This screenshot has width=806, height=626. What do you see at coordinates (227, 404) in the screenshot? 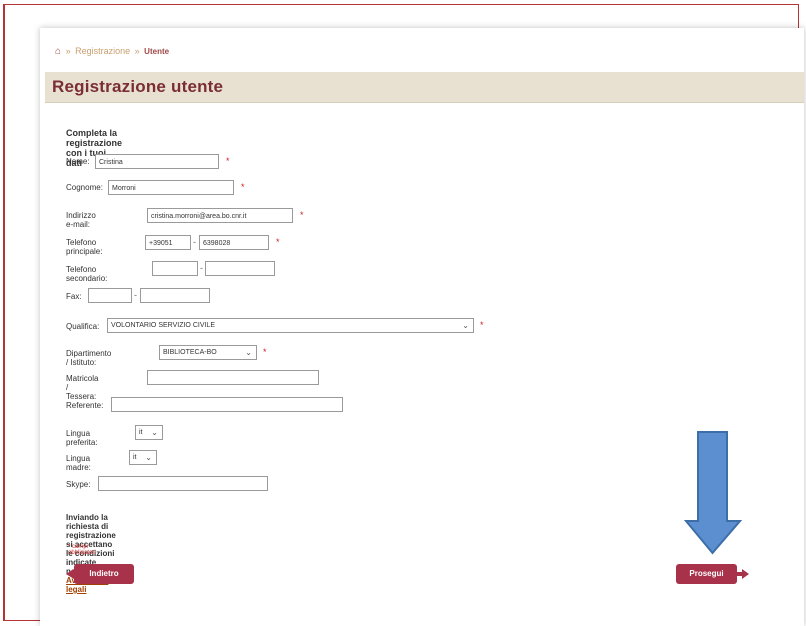
I see `referente-input` at bounding box center [227, 404].